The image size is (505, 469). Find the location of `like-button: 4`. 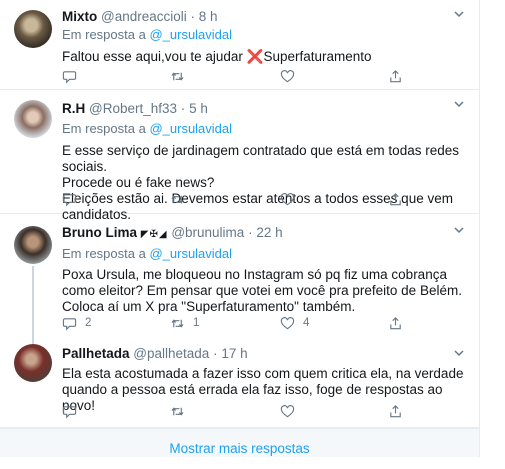

like-button: 4 is located at coordinates (294, 323).